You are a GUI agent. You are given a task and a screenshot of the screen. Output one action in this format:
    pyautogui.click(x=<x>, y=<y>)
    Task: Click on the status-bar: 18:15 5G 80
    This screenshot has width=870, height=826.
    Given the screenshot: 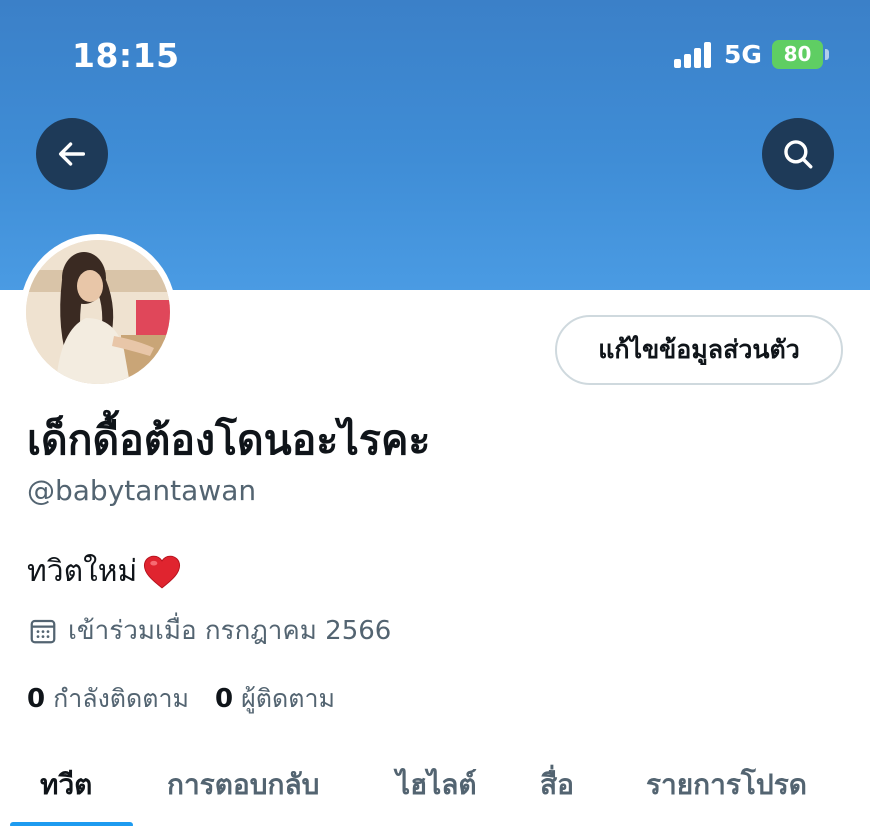 What is the action you would take?
    pyautogui.click(x=435, y=55)
    